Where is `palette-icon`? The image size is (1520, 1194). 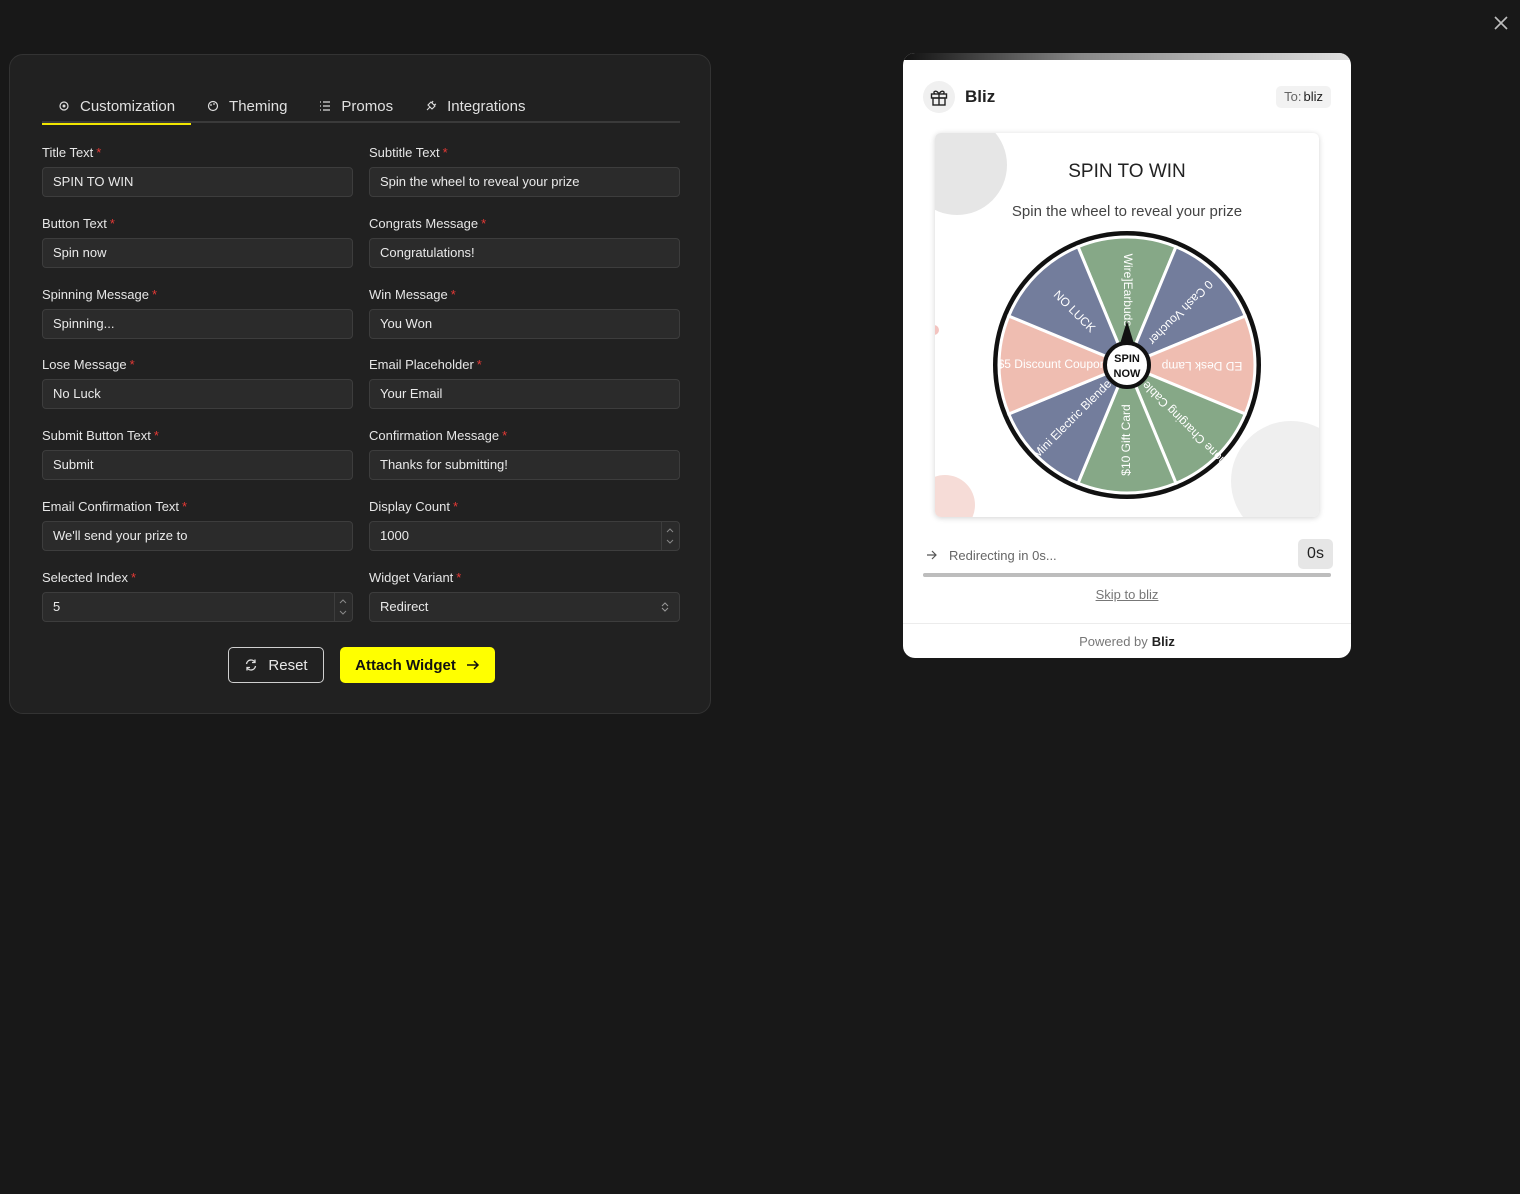
palette-icon is located at coordinates (213, 106).